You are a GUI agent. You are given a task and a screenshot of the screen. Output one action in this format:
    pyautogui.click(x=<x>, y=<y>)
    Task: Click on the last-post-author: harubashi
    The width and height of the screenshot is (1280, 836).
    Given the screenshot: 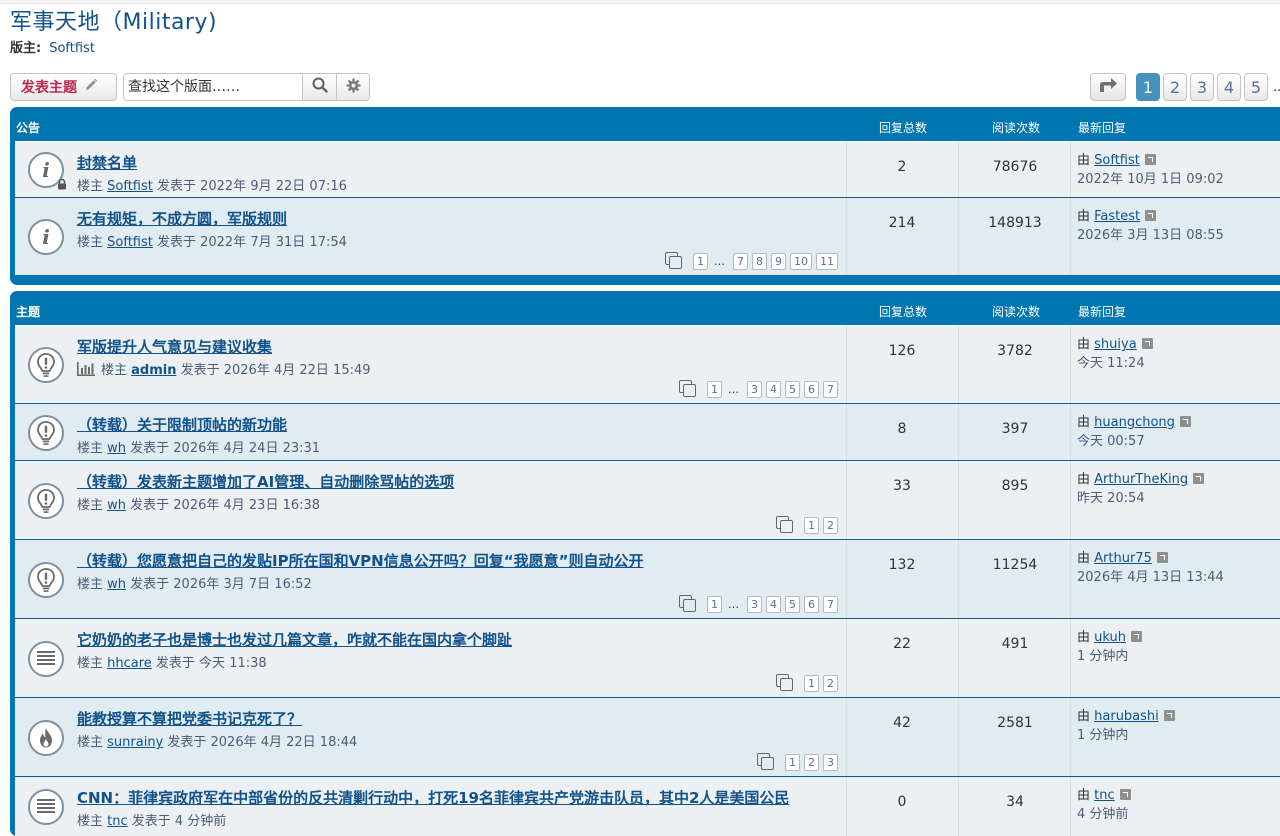 What is the action you would take?
    pyautogui.click(x=1126, y=716)
    